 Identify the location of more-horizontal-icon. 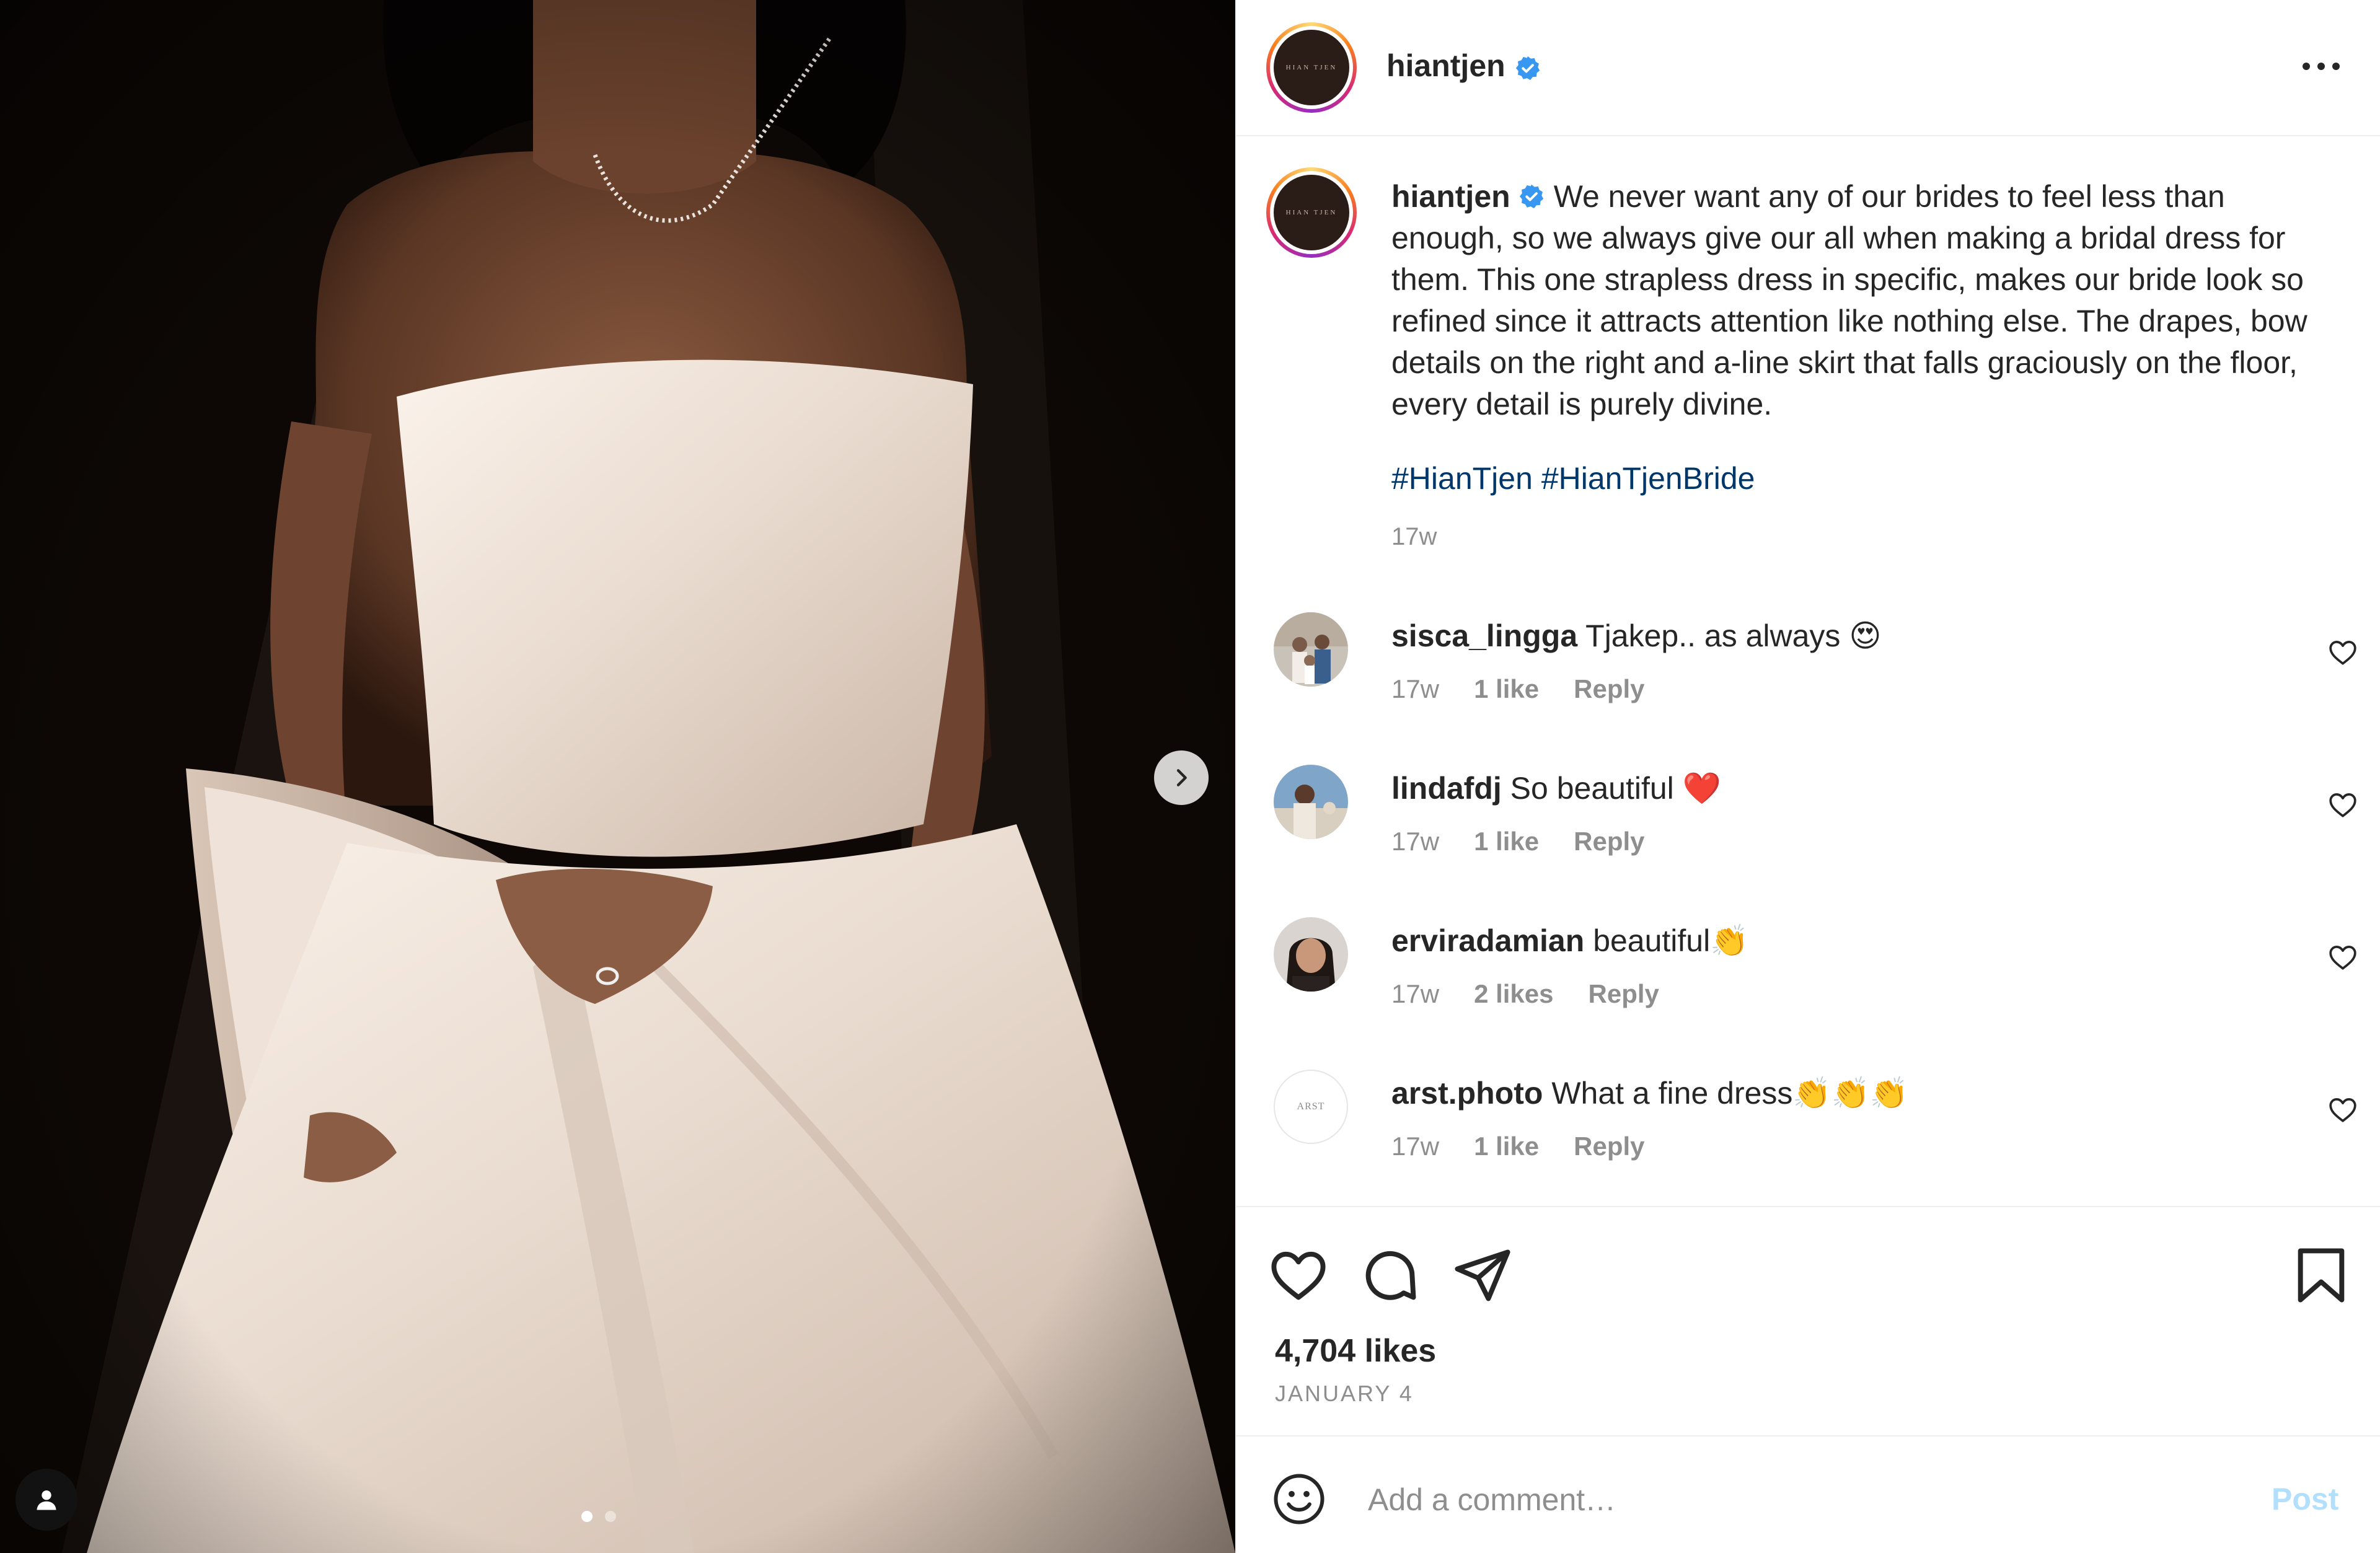
(2321, 66).